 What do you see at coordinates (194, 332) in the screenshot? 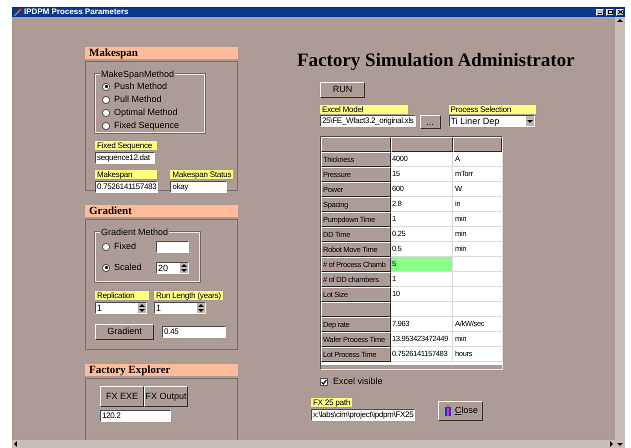
I see `input-field: 0.45` at bounding box center [194, 332].